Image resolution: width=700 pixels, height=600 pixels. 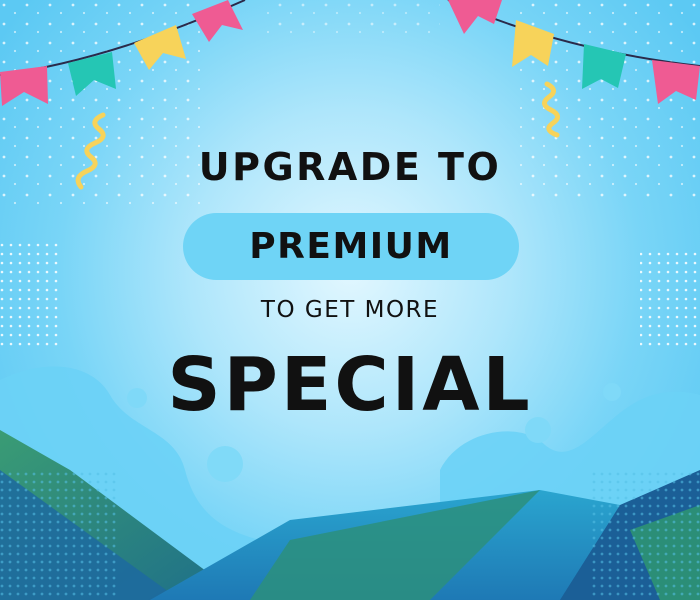 I want to click on premium-label: PREMIUM, so click(x=351, y=246).